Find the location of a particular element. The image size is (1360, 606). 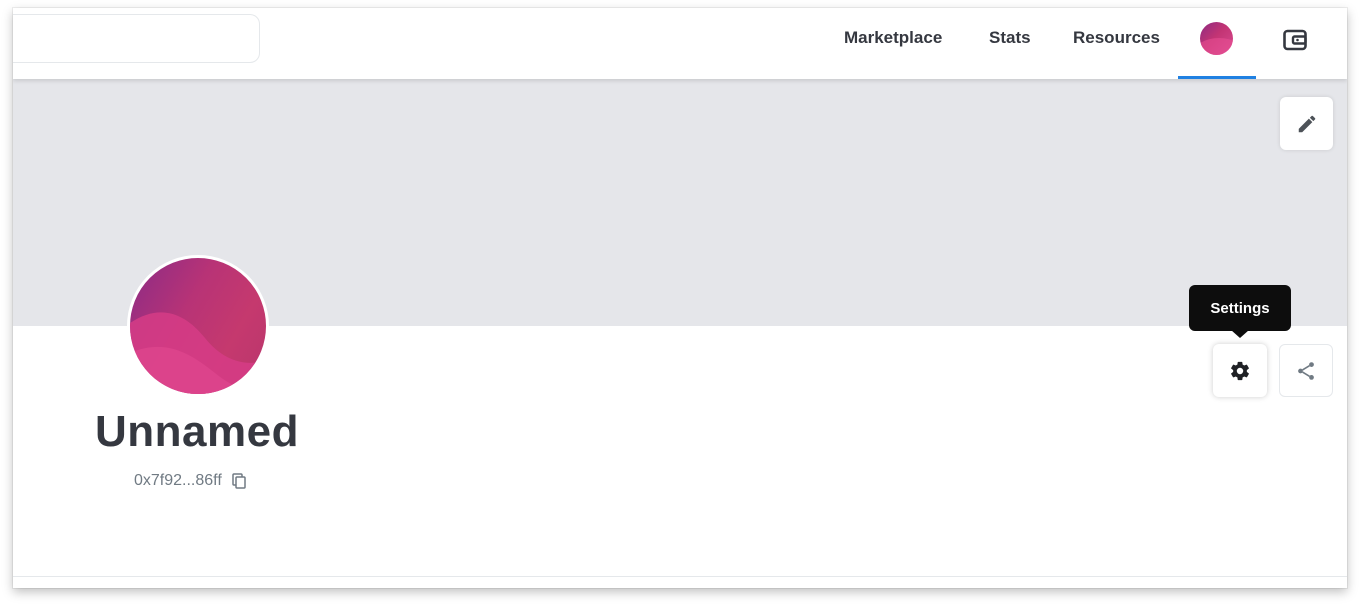

wallet-address-copy: 0x7f92...86ff is located at coordinates (190, 481).